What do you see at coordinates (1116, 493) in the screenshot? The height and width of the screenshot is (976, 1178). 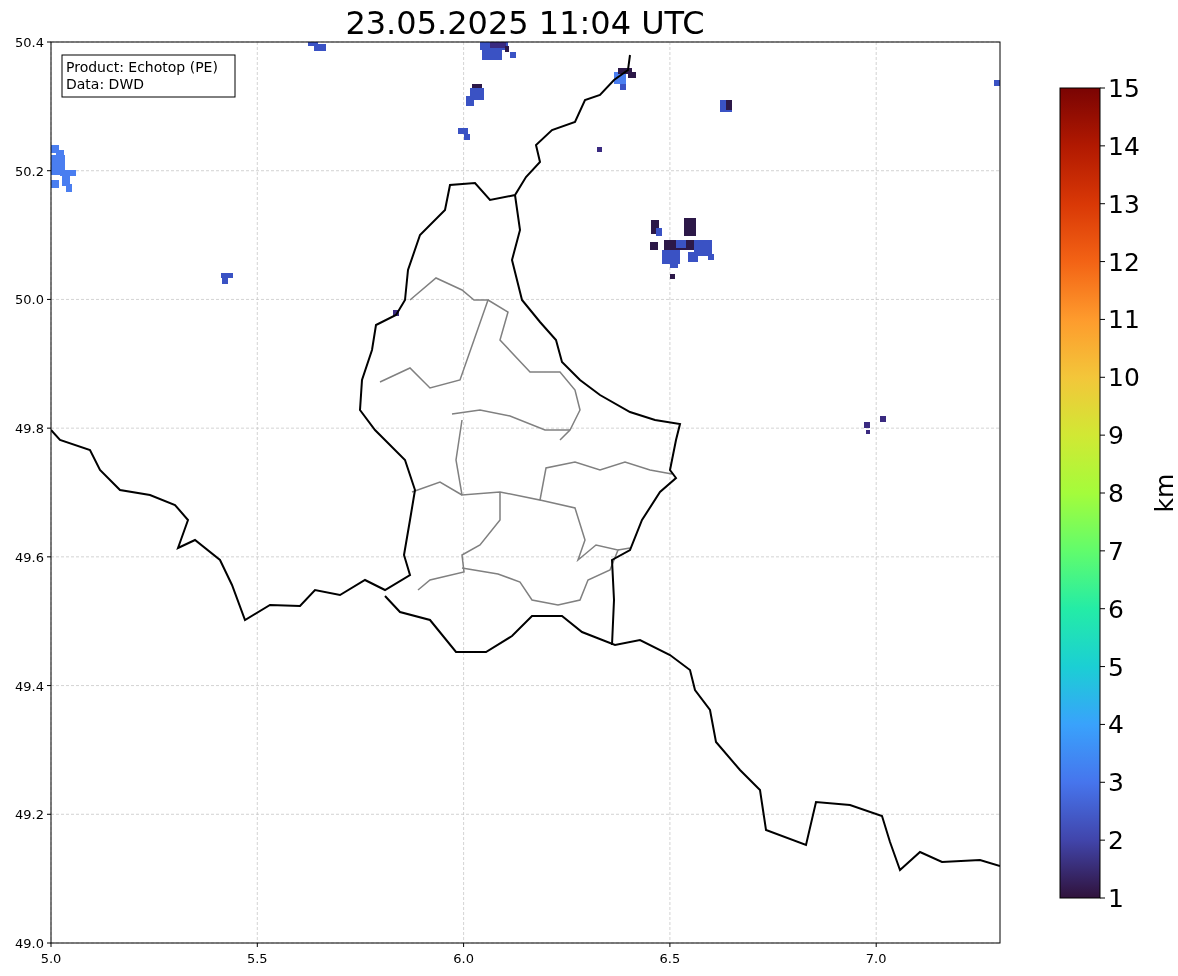 I see `colorbar-tick-label: 8` at bounding box center [1116, 493].